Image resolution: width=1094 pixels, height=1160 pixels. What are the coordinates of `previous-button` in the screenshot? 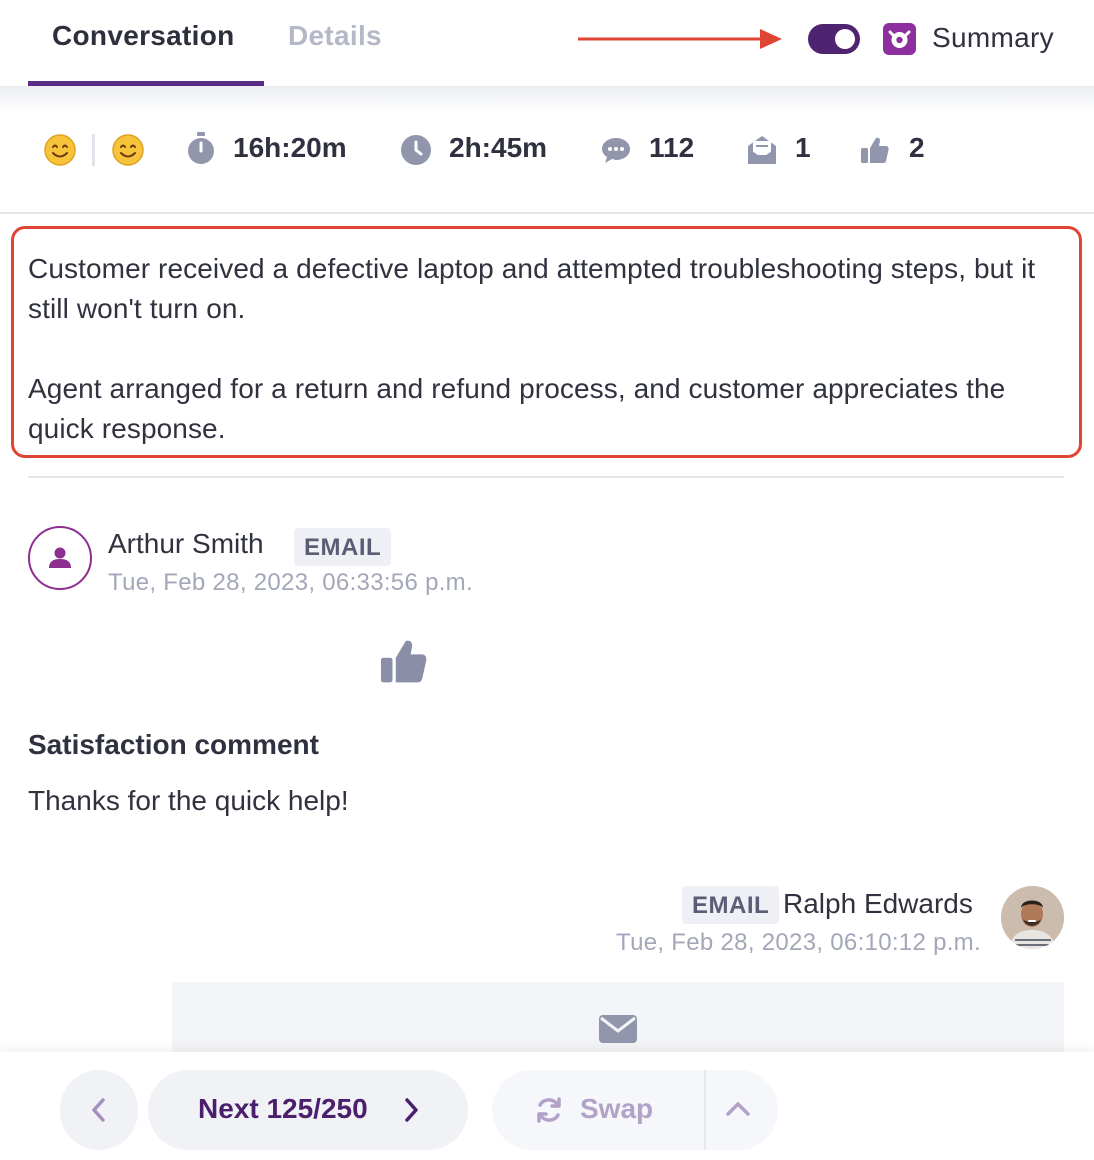 It's located at (99, 1110).